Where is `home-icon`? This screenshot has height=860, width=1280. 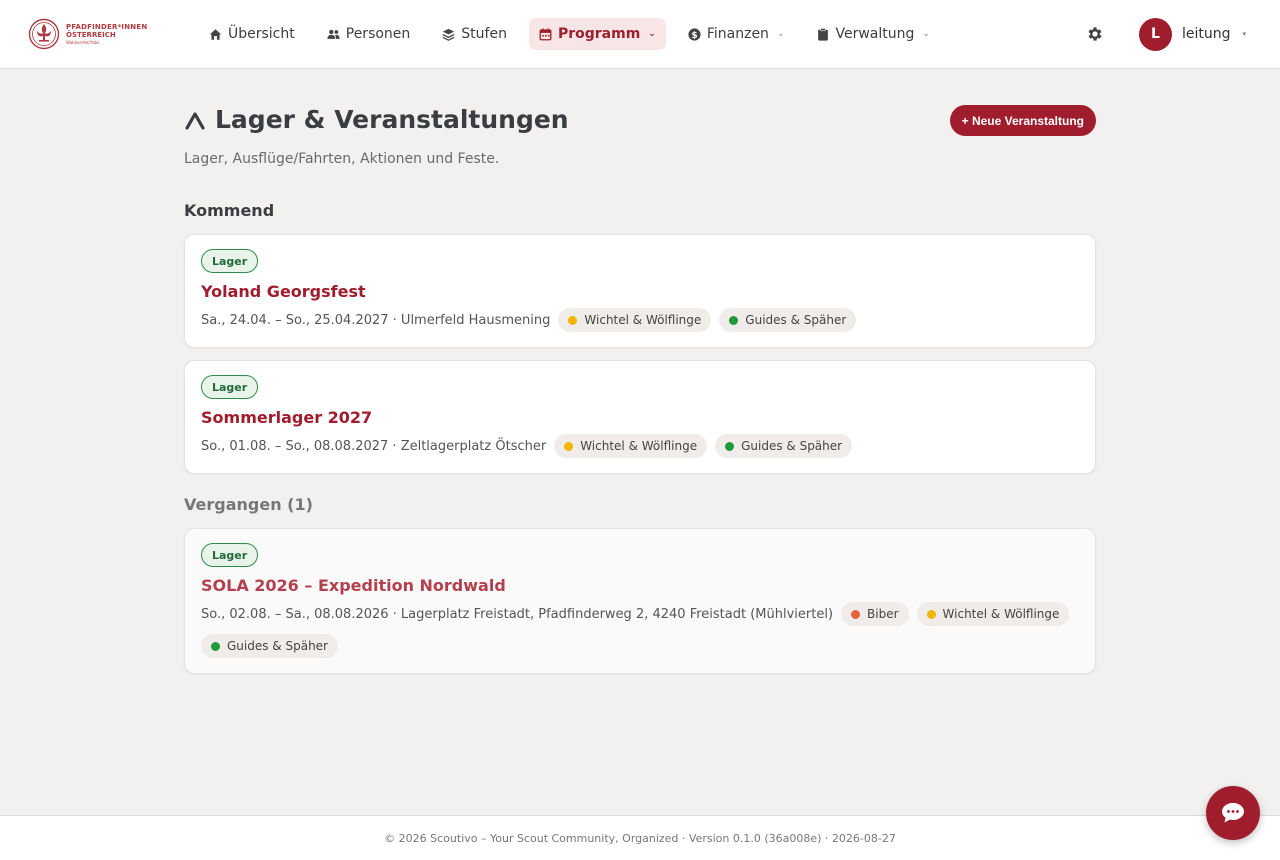
home-icon is located at coordinates (215, 34).